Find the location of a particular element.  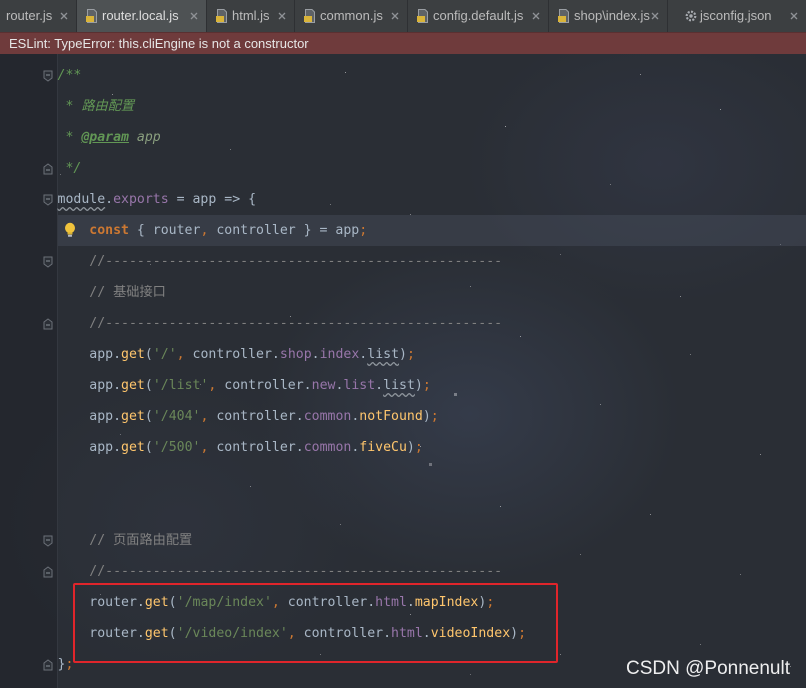

code-doc: /** is located at coordinates (69, 75).